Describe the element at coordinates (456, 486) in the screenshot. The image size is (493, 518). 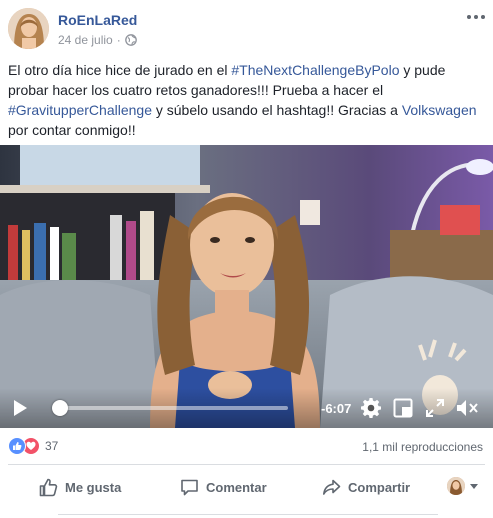
I see `viewer-avatar` at that location.